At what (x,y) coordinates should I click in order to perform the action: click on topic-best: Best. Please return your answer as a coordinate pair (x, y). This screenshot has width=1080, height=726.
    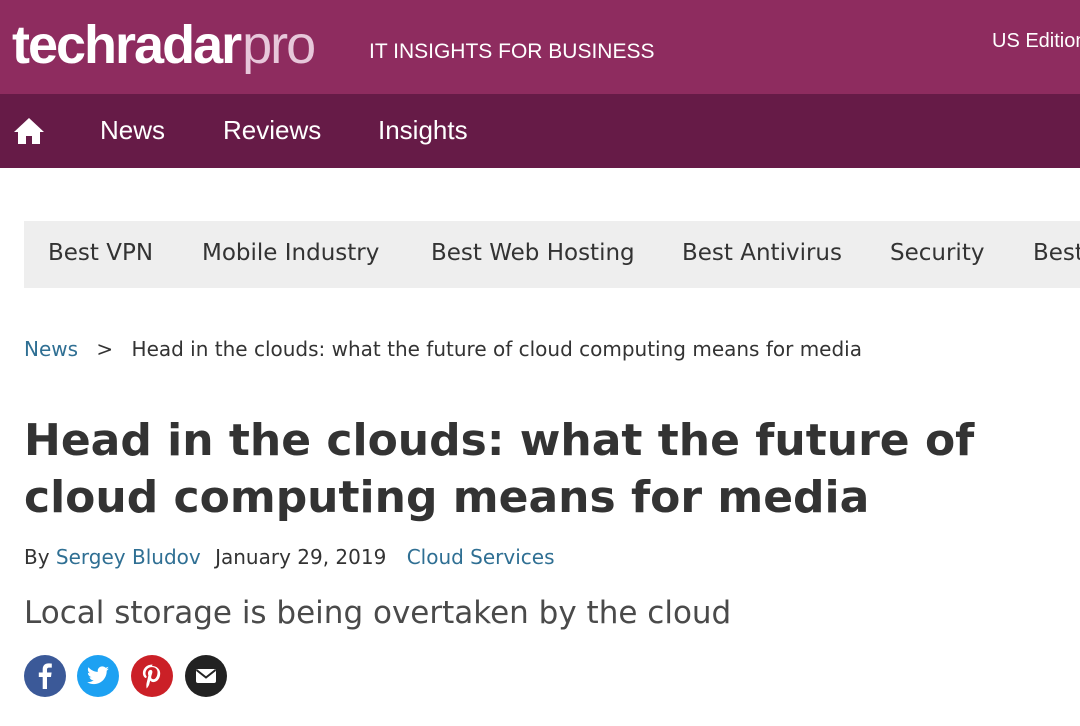
    Looking at the image, I should click on (1056, 253).